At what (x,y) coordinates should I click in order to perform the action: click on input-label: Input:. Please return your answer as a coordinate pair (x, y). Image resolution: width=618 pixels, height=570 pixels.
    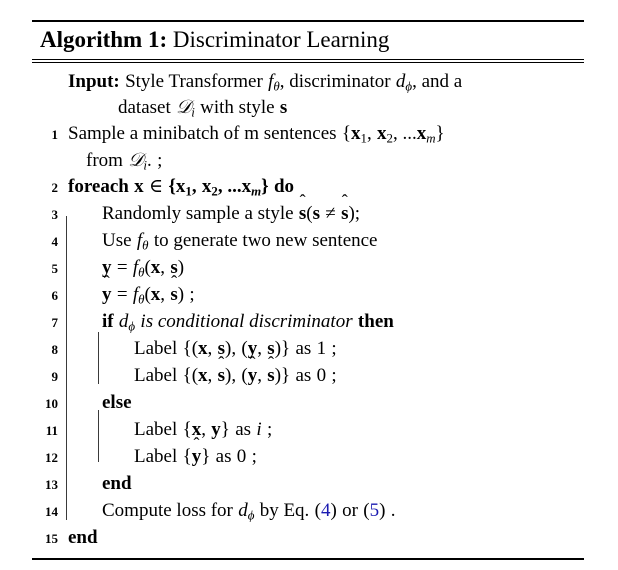
    Looking at the image, I should click on (94, 81).